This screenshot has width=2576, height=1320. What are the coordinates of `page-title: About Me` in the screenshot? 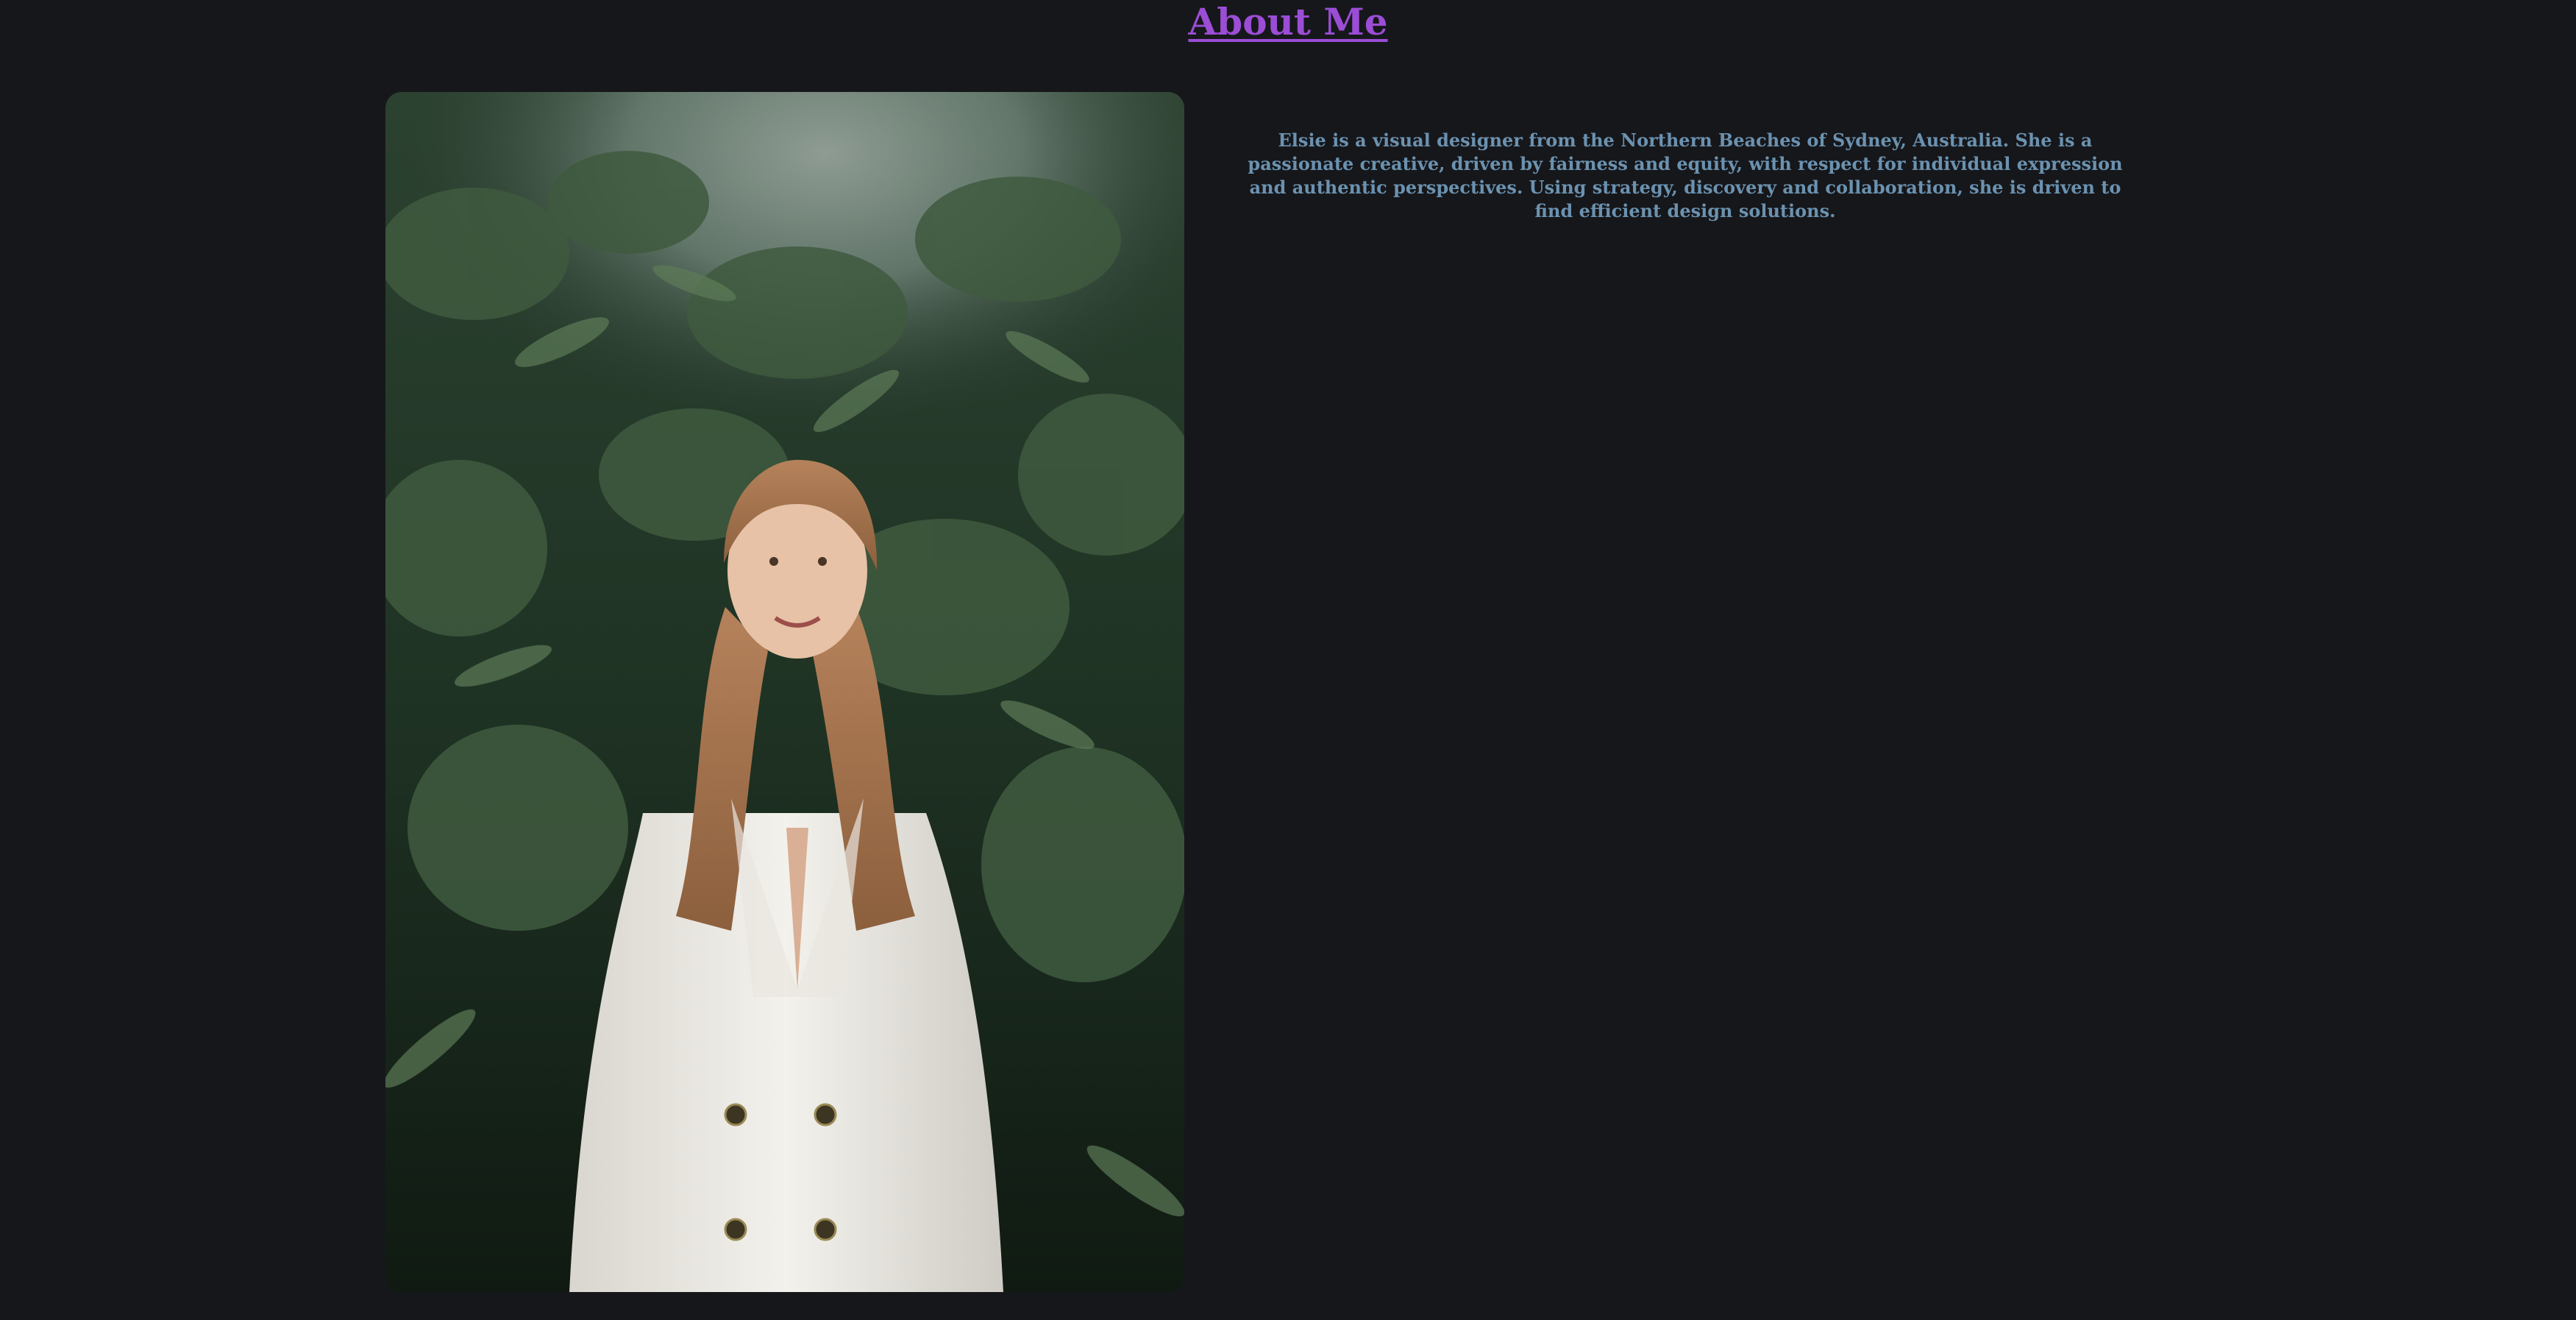 It's located at (1288, 22).